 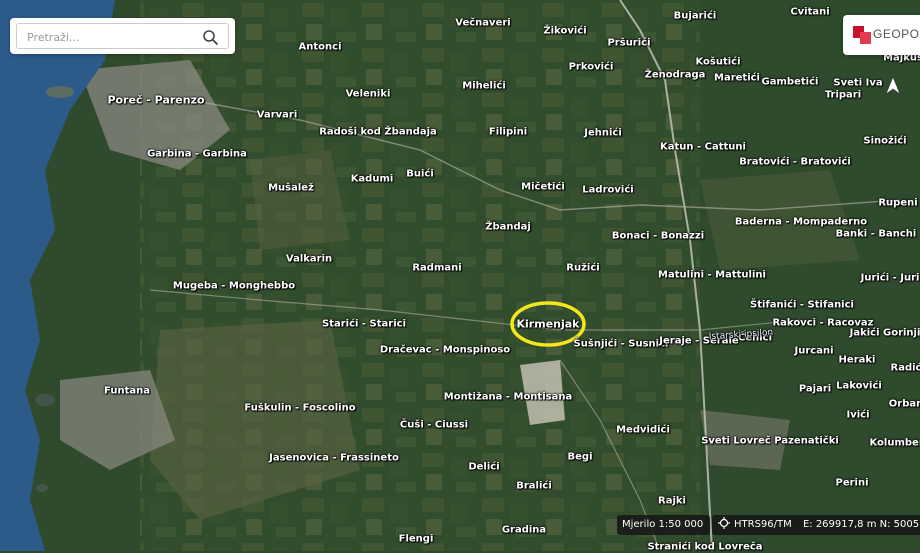 What do you see at coordinates (763, 524) in the screenshot?
I see `crs-text: HTRS96/TM` at bounding box center [763, 524].